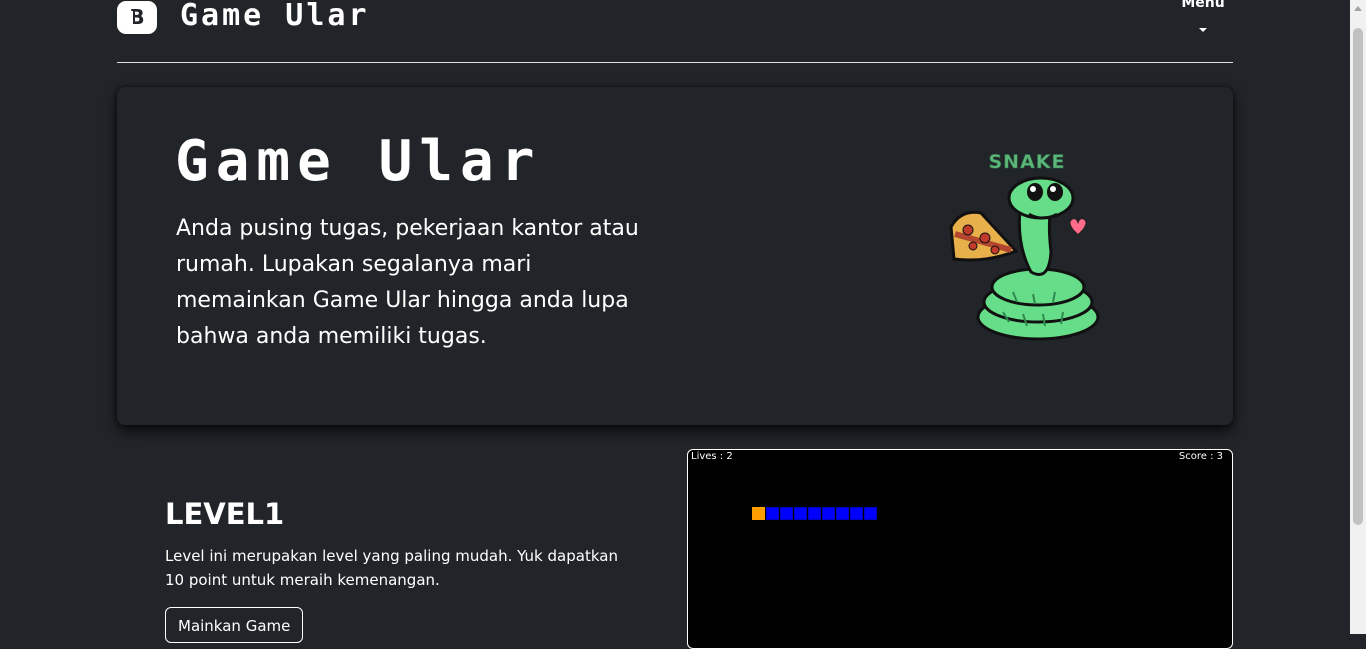 The height and width of the screenshot is (649, 1366). I want to click on vertical-scrollbar, so click(1358, 317).